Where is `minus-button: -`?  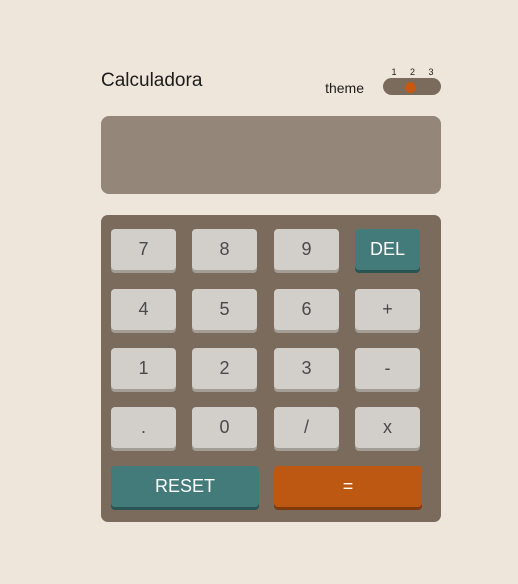 minus-button: - is located at coordinates (387, 368).